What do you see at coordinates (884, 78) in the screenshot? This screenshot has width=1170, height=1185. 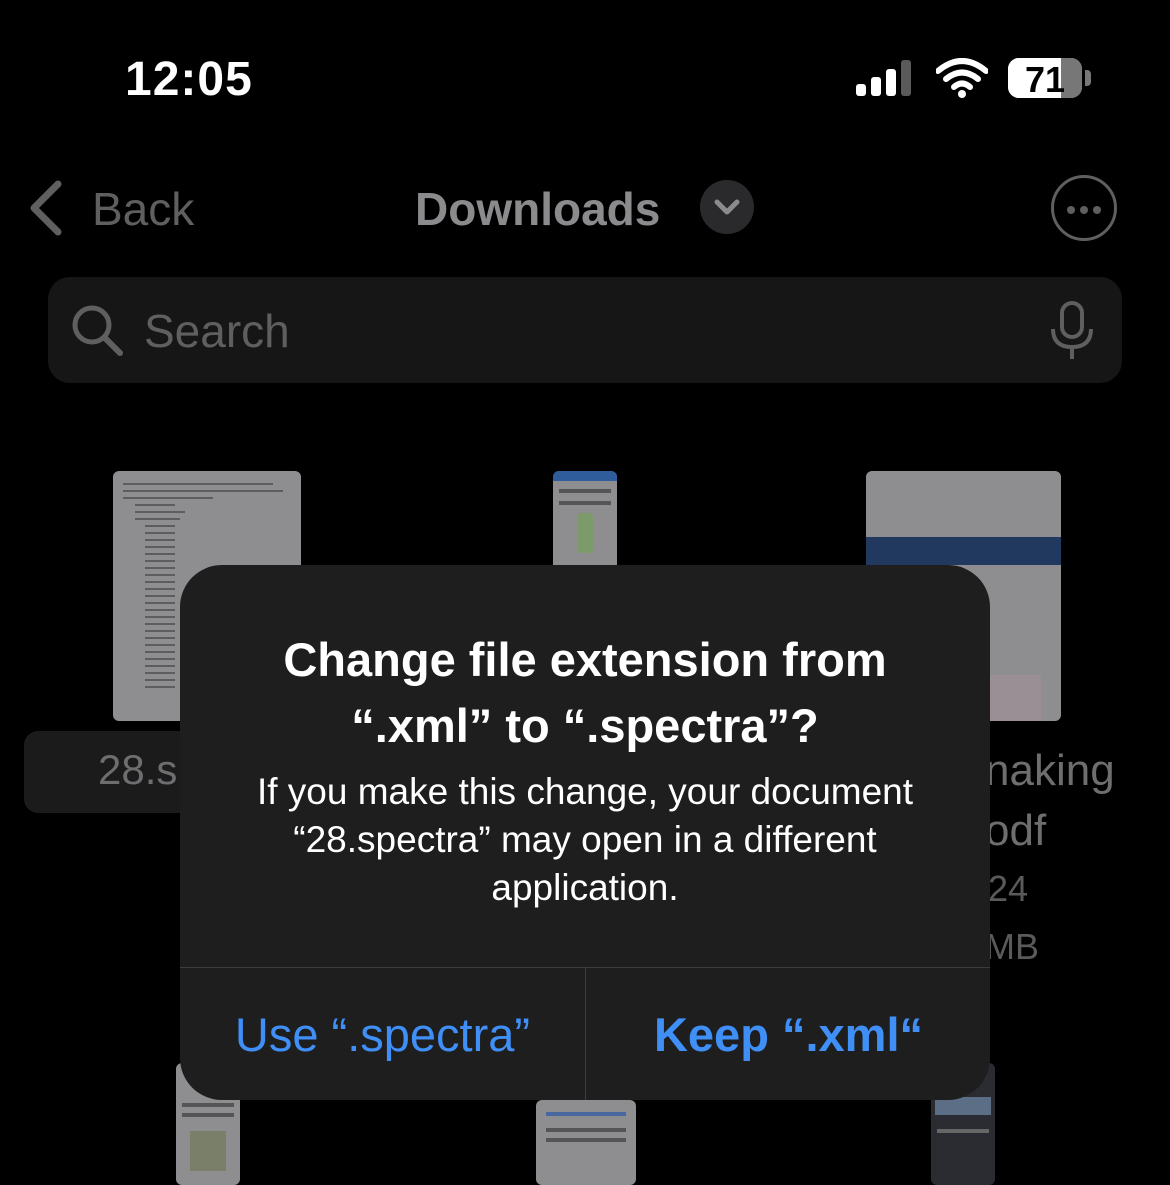 I see `cellular-signal-icon` at bounding box center [884, 78].